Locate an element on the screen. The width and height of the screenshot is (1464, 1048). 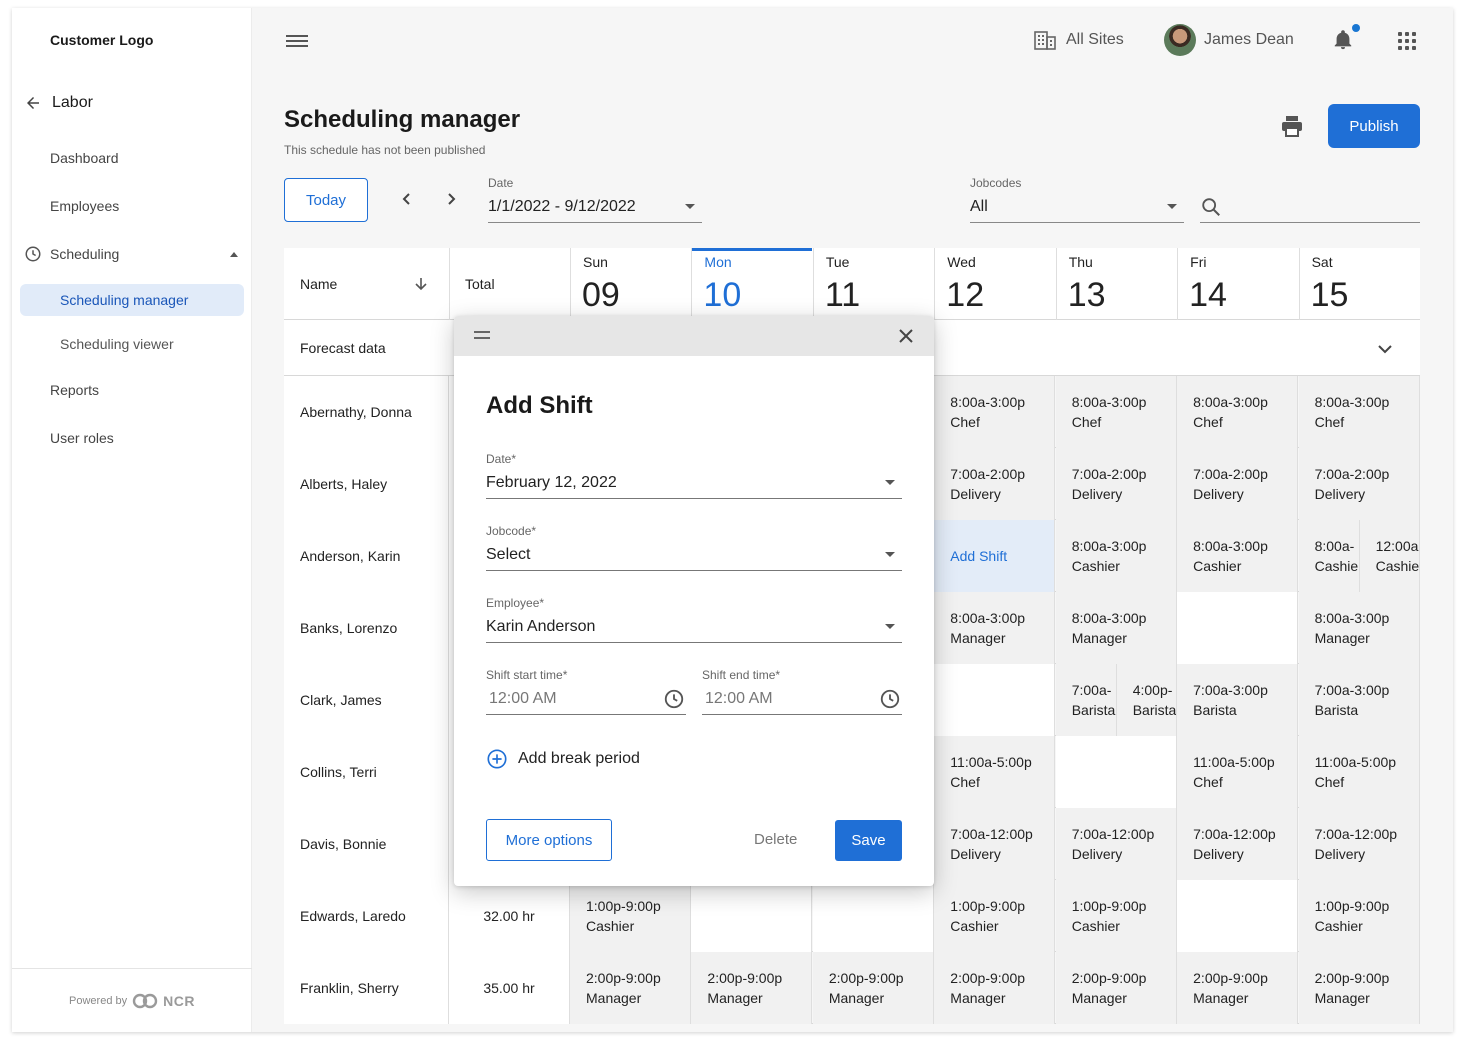
publish-button: Publish is located at coordinates (1374, 126).